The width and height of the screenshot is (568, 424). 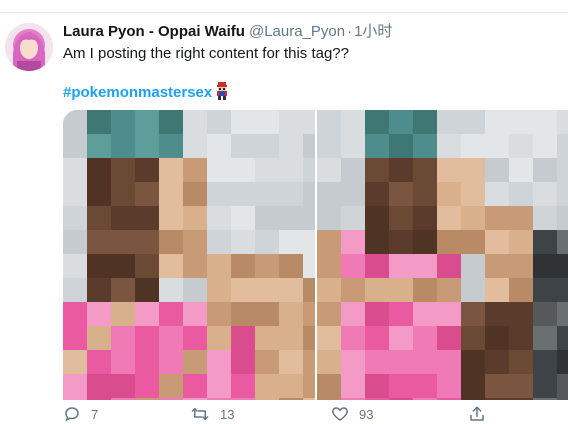 What do you see at coordinates (154, 31) in the screenshot?
I see `display-name: Laura Pyon - Oppai Waifu` at bounding box center [154, 31].